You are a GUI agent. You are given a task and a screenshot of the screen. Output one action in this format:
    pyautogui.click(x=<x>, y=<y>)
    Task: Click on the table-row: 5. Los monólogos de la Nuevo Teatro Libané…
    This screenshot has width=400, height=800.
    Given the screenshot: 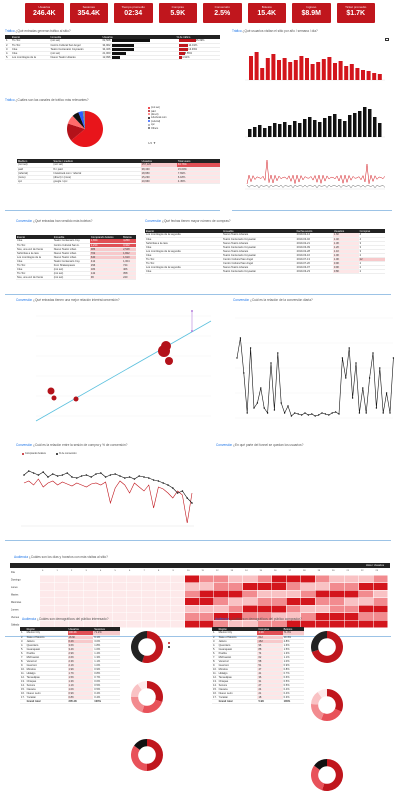 What is the action you would take?
    pyautogui.click(x=112, y=58)
    